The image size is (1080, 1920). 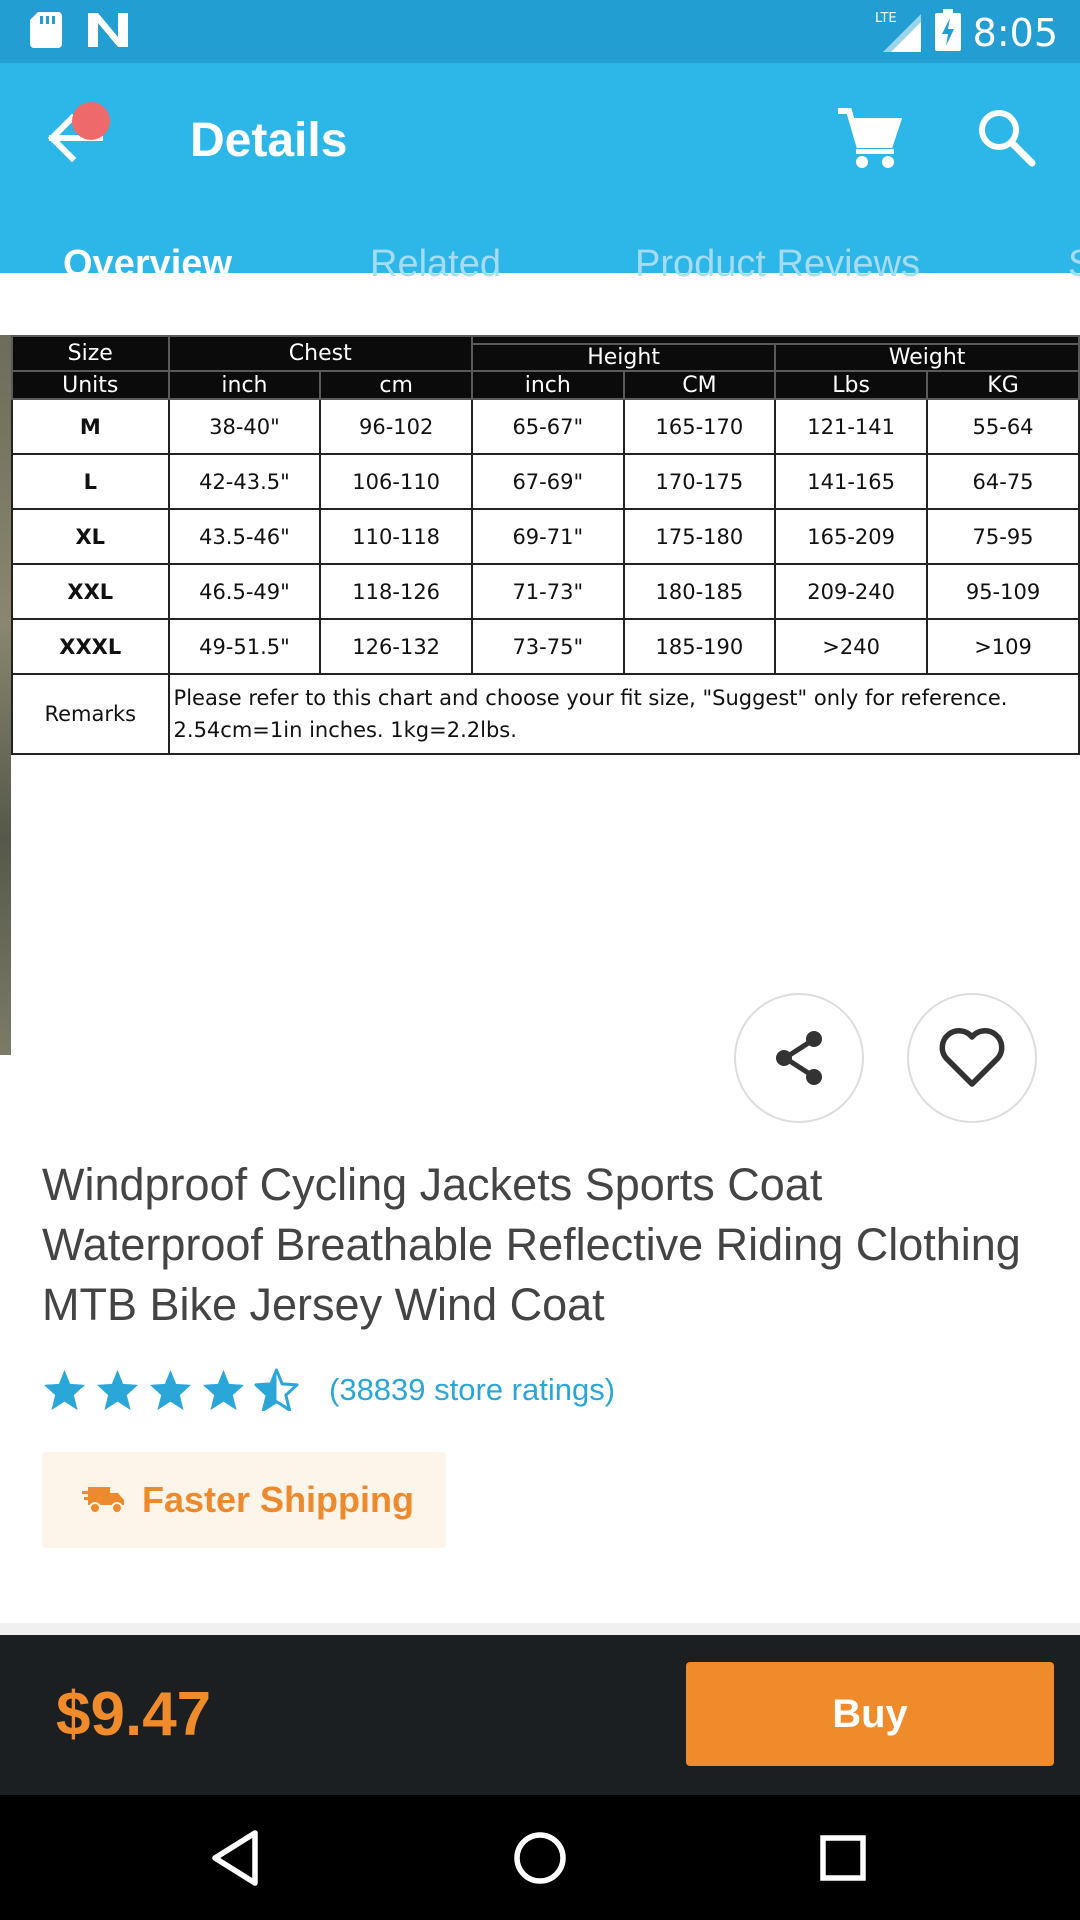 What do you see at coordinates (91, 121) in the screenshot?
I see `notification-dot` at bounding box center [91, 121].